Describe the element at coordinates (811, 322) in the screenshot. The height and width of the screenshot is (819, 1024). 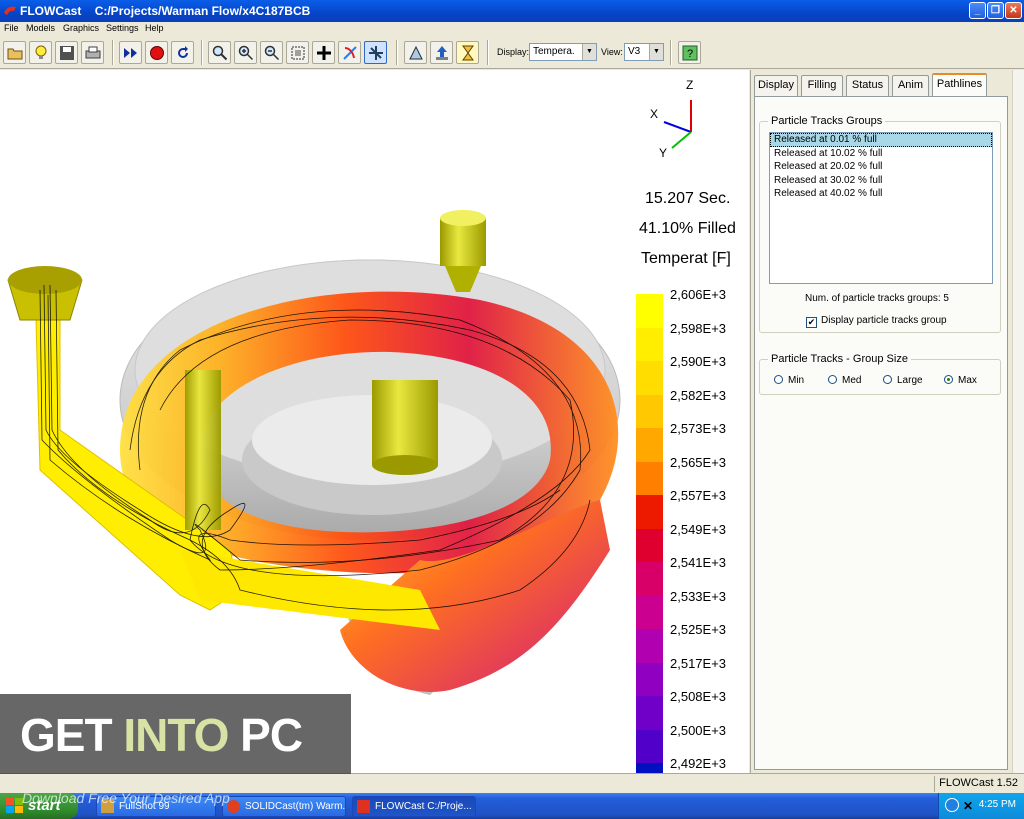
I see `checkbox-icon: ✔` at that location.